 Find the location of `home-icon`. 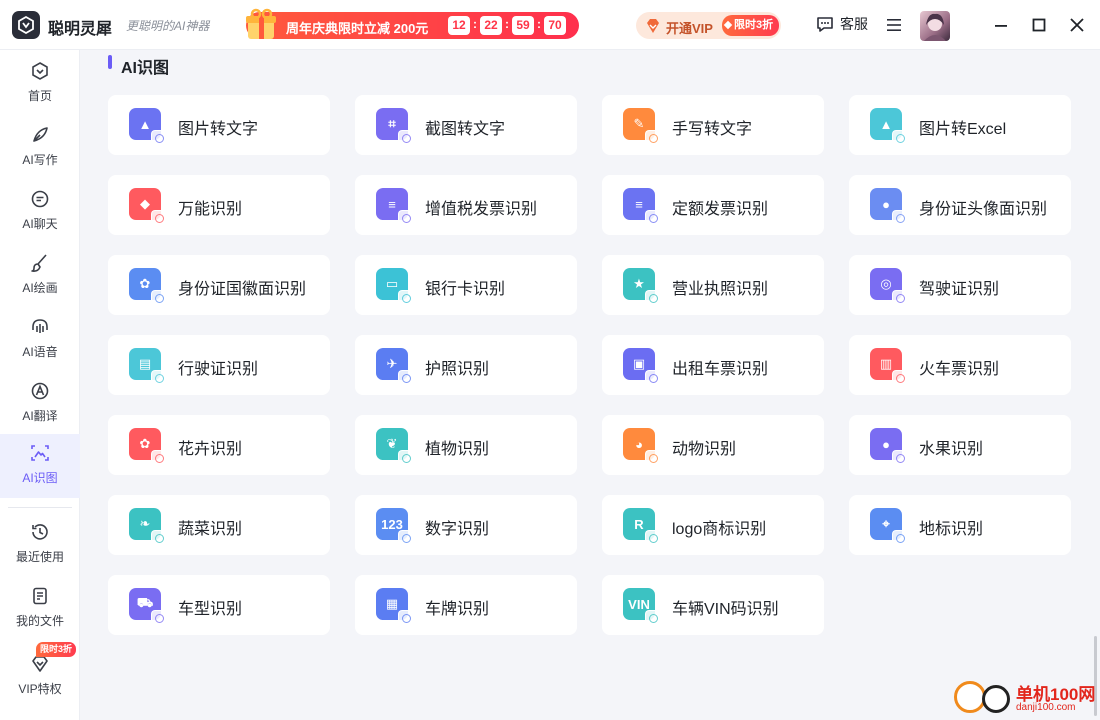

home-icon is located at coordinates (40, 71).